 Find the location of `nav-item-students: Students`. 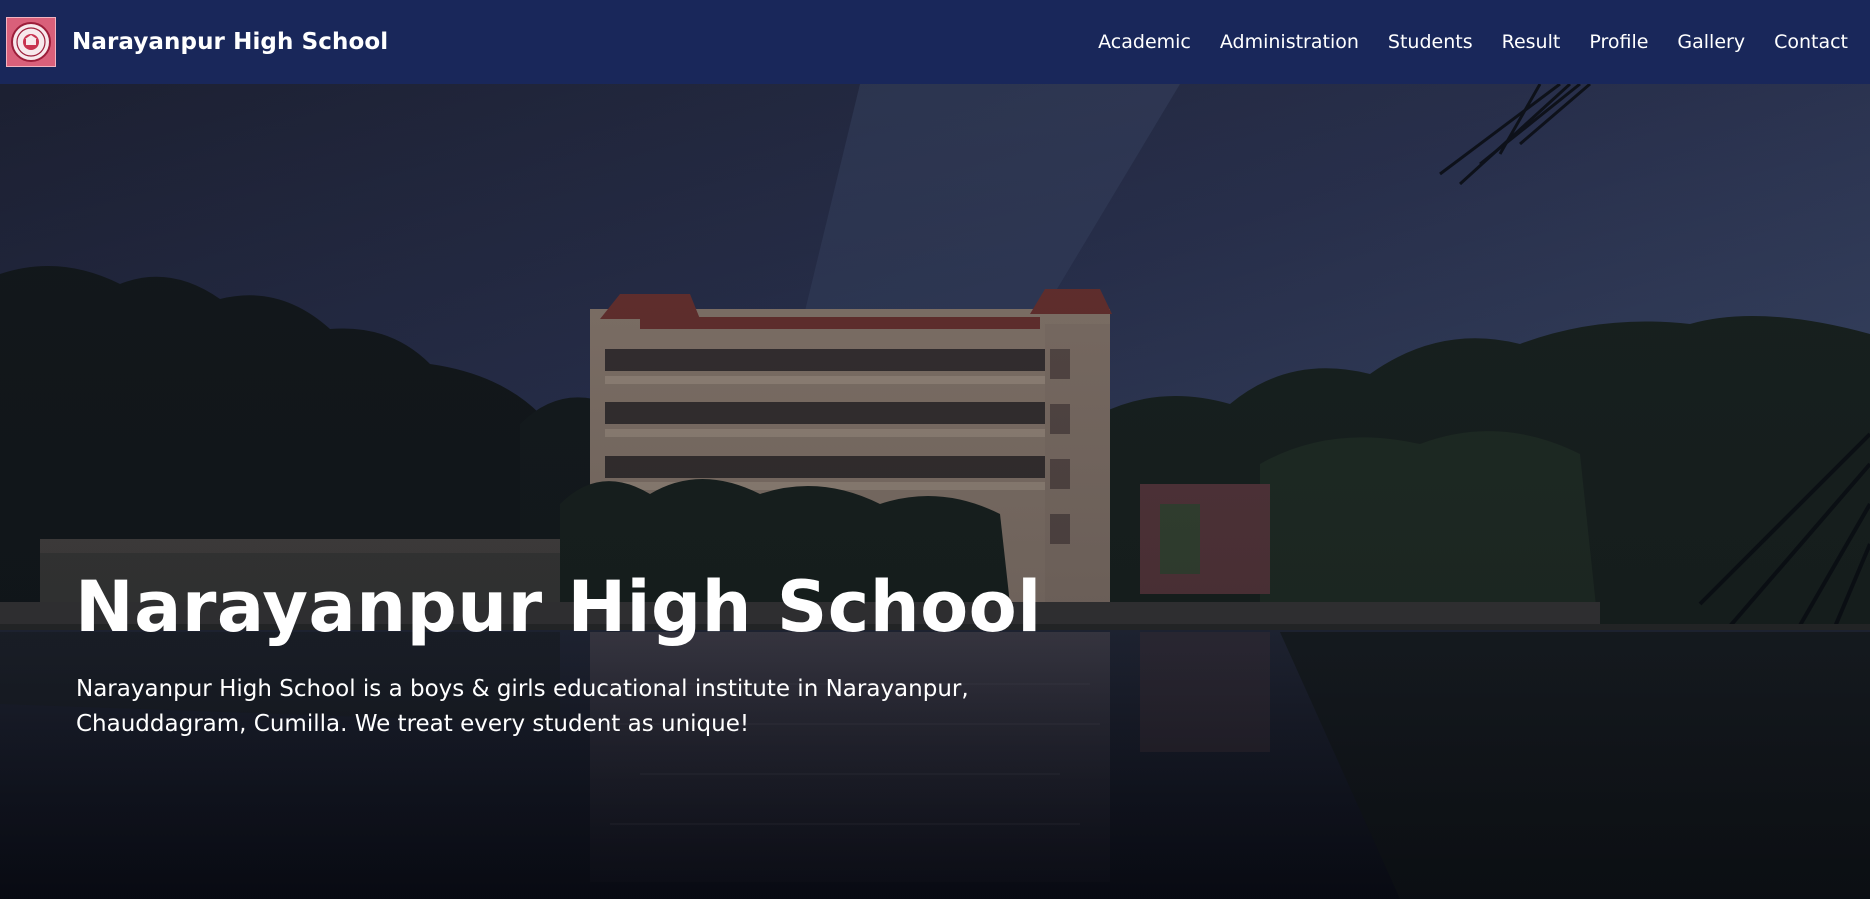

nav-item-students: Students is located at coordinates (1430, 42).